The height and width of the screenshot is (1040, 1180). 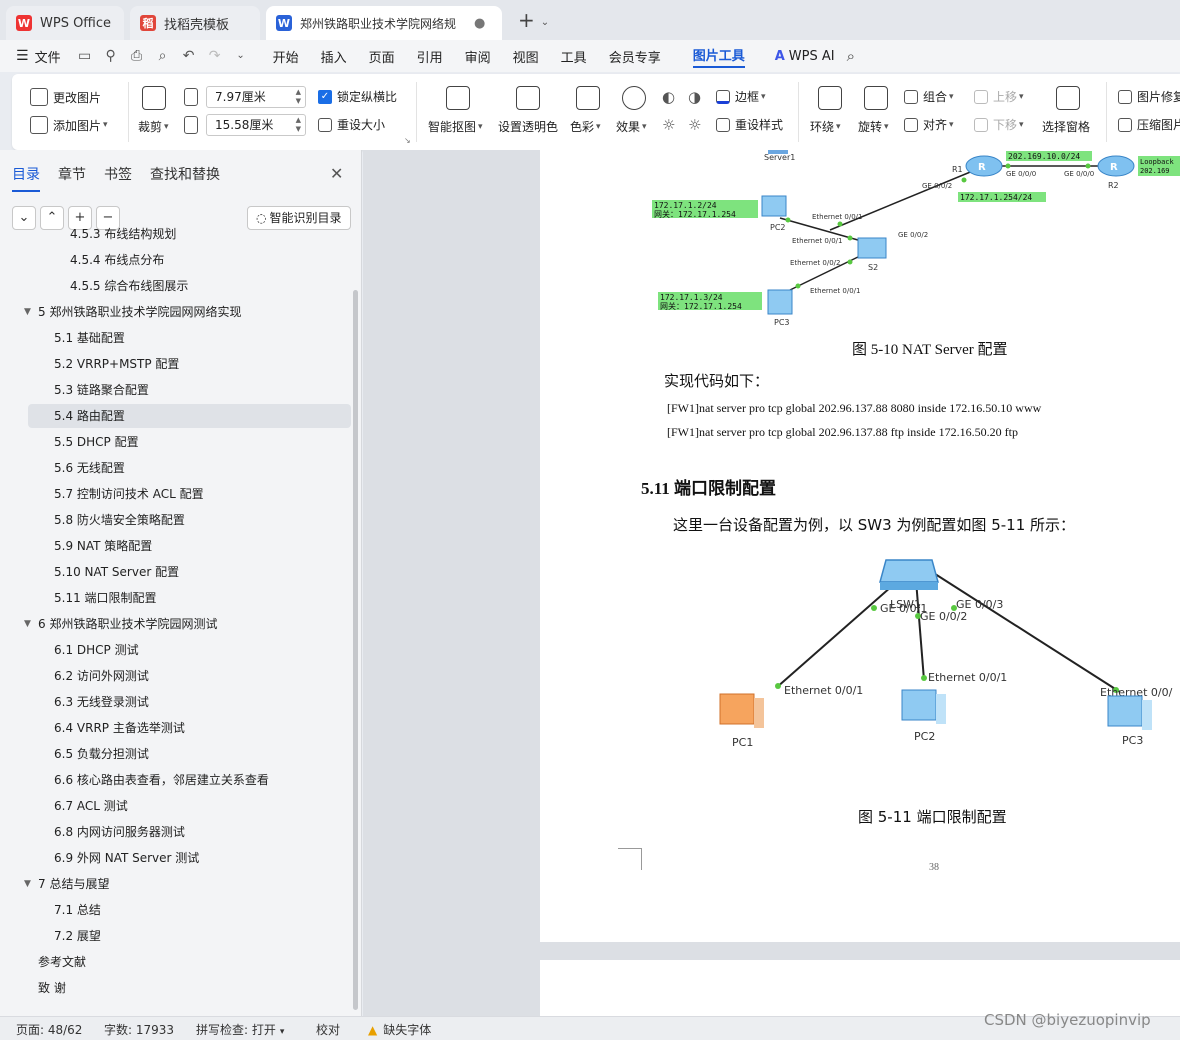 I want to click on image-fix-button: 图片修复, so click(x=1149, y=96).